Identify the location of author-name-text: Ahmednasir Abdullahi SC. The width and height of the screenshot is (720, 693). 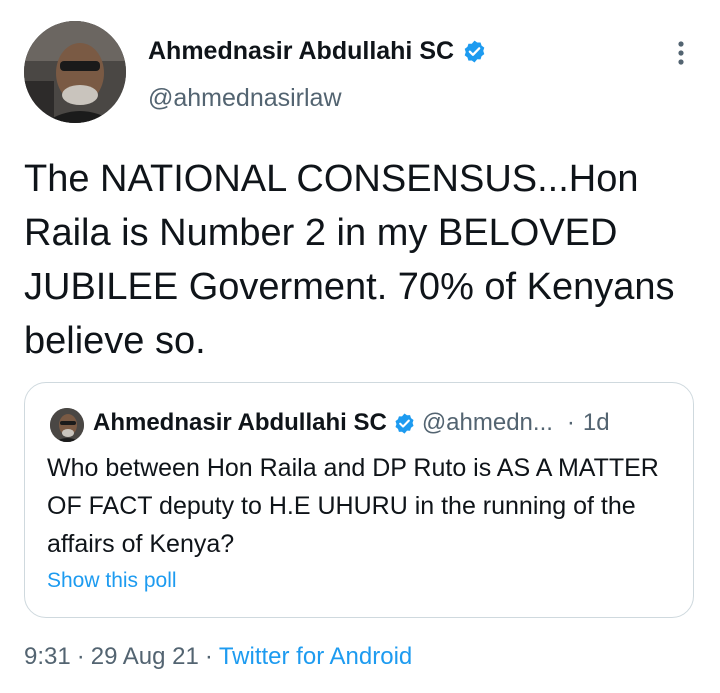
(301, 51).